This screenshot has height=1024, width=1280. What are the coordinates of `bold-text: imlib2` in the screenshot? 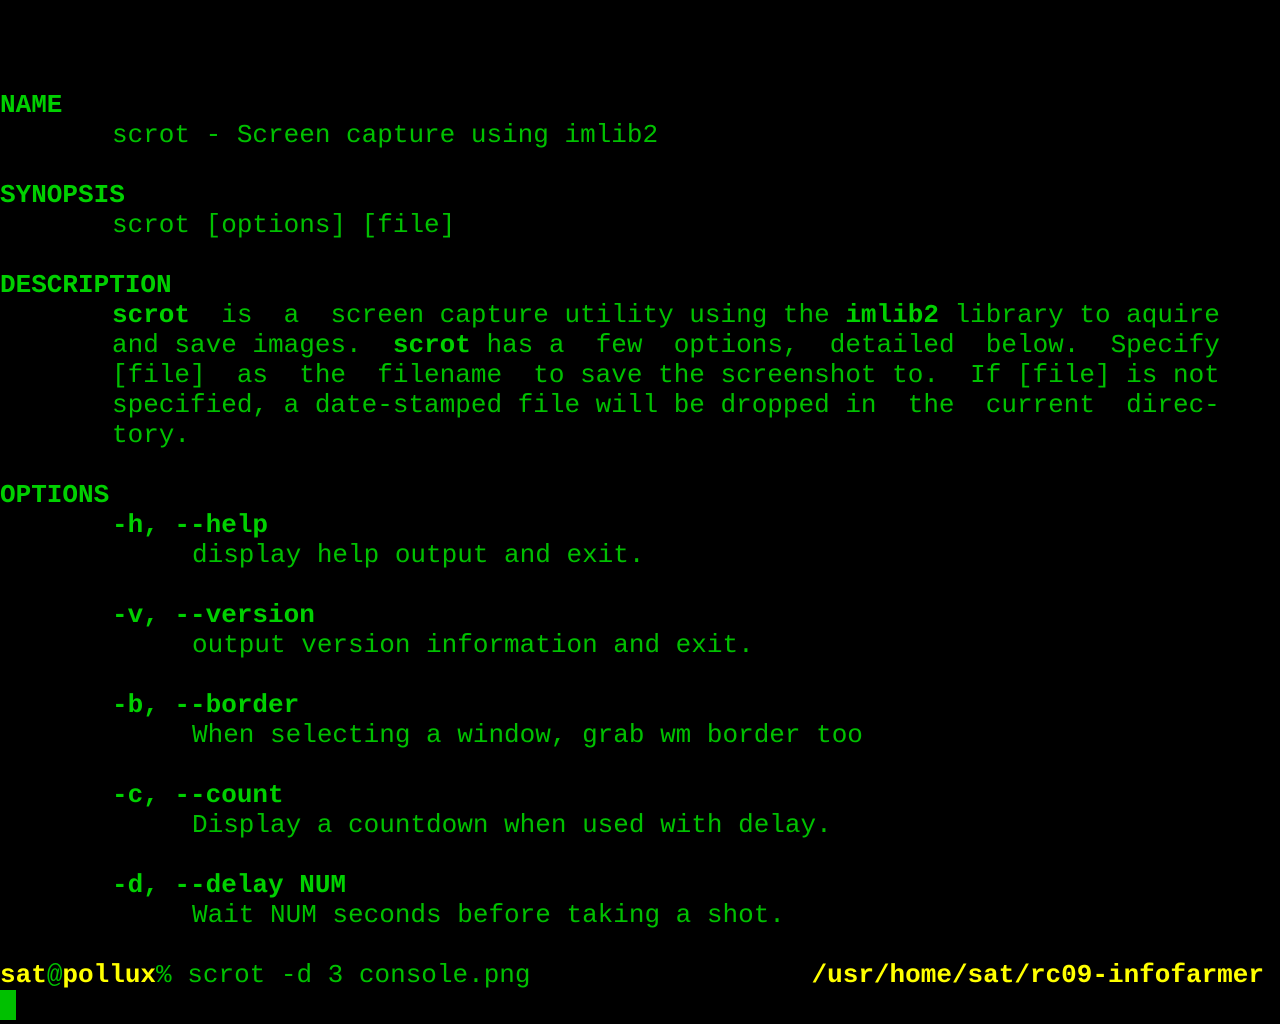 It's located at (892, 315).